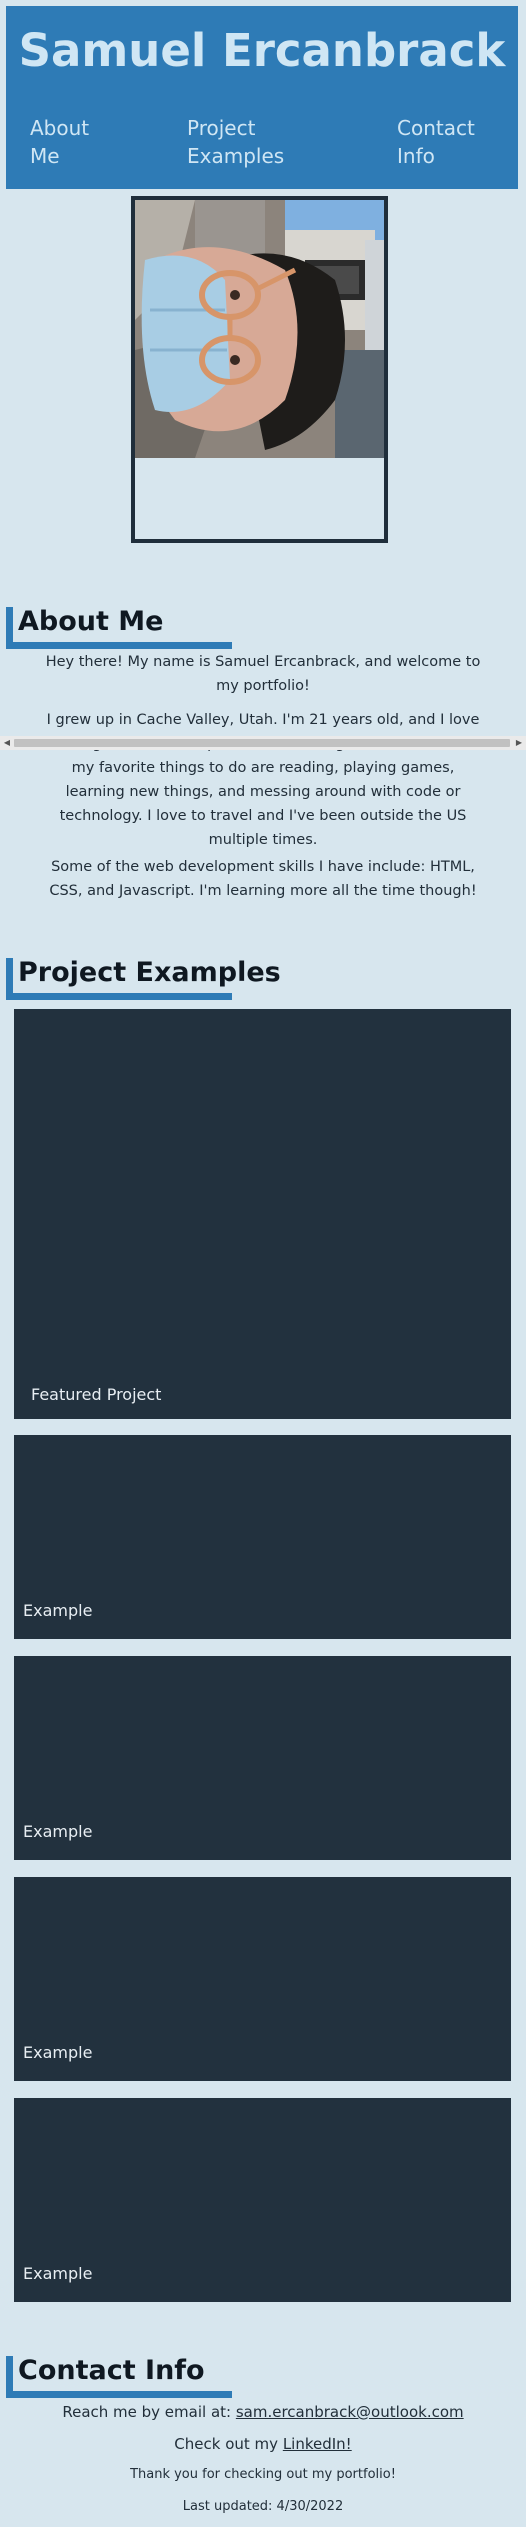  I want to click on linkedin-link: LinkedIn!, so click(317, 2444).